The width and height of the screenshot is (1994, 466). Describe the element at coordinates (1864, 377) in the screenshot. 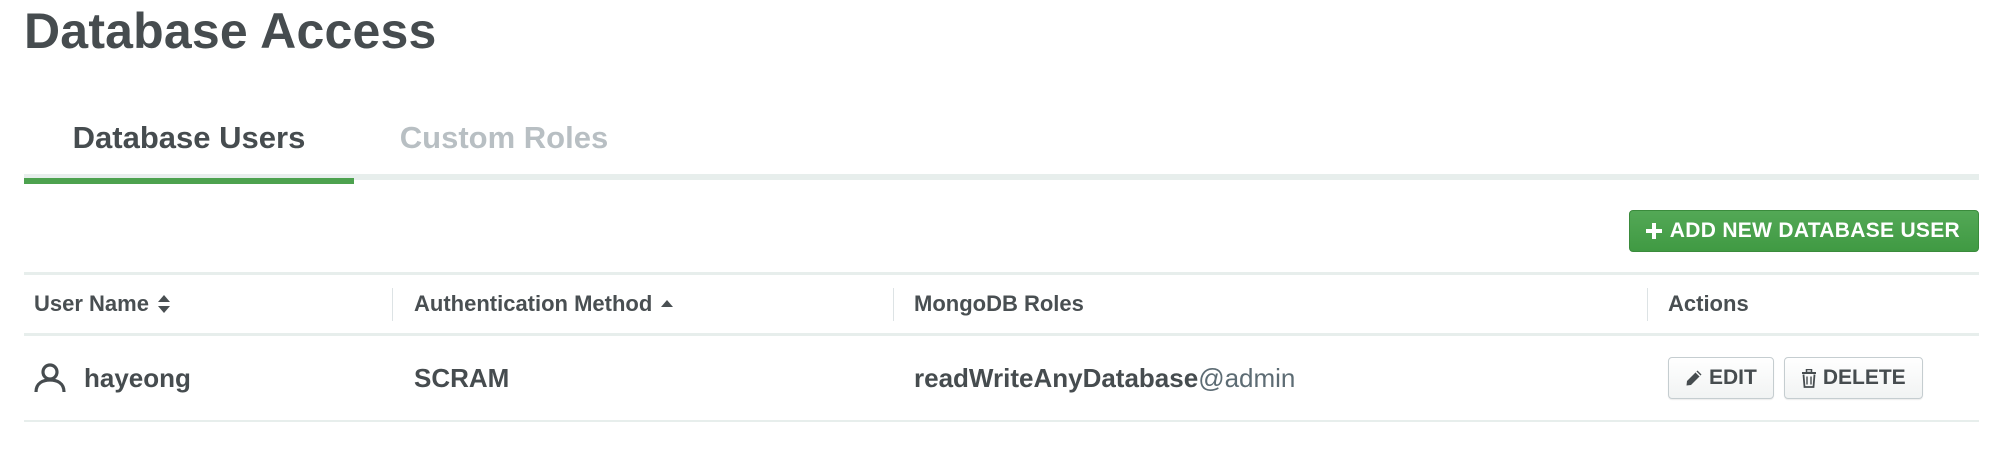

I see `delete-button-label: DELETE` at that location.